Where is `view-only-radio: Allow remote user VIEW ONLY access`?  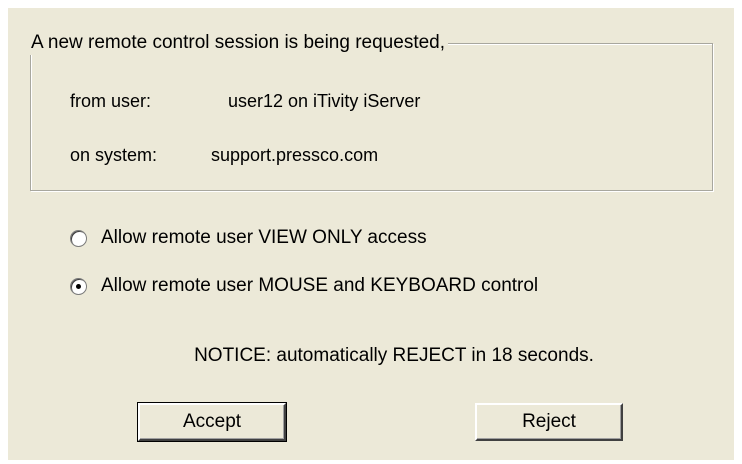 view-only-radio: Allow remote user VIEW ONLY access is located at coordinates (248, 238).